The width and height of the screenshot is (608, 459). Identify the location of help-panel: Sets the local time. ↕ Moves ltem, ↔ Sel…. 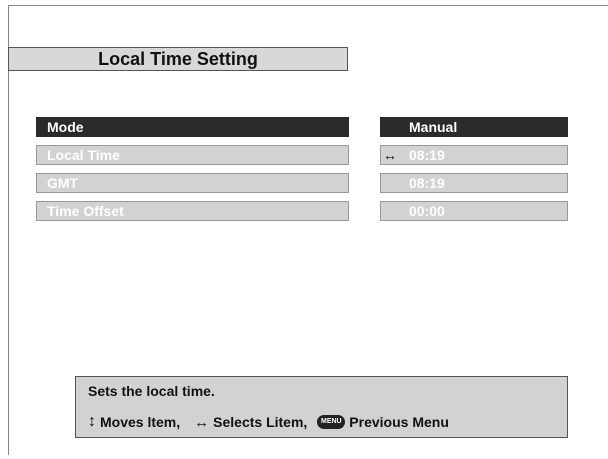
(321, 407).